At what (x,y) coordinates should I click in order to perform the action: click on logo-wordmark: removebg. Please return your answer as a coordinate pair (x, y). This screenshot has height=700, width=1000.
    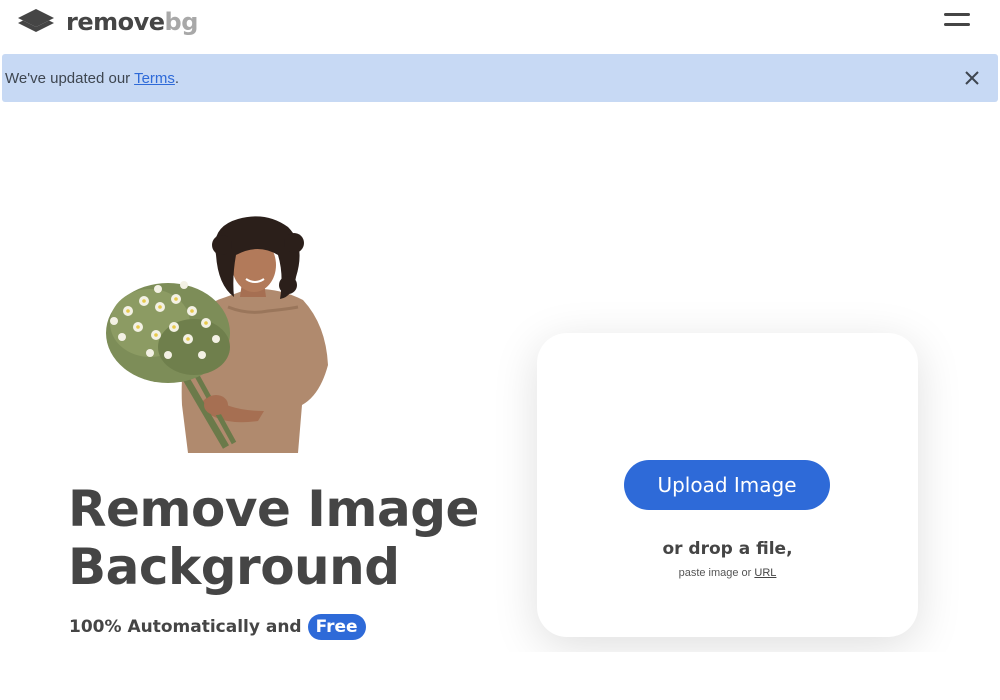
    Looking at the image, I should click on (132, 22).